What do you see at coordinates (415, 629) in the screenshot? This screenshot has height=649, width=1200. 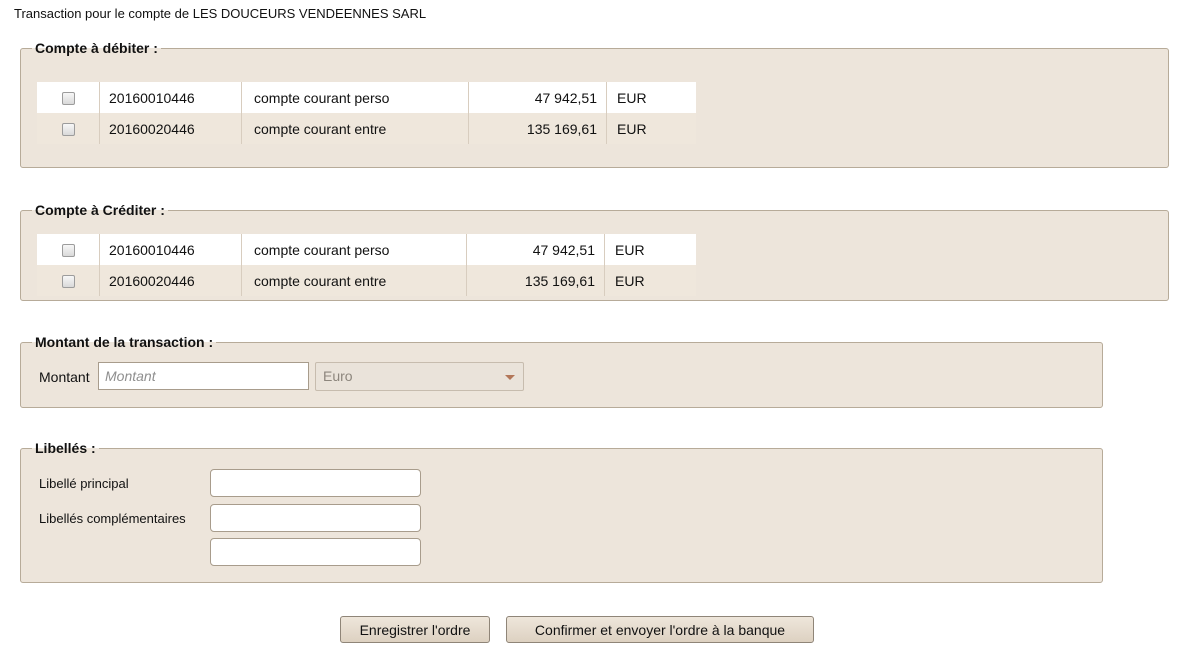 I see `save-order-button: Enregistrer l'ordre` at bounding box center [415, 629].